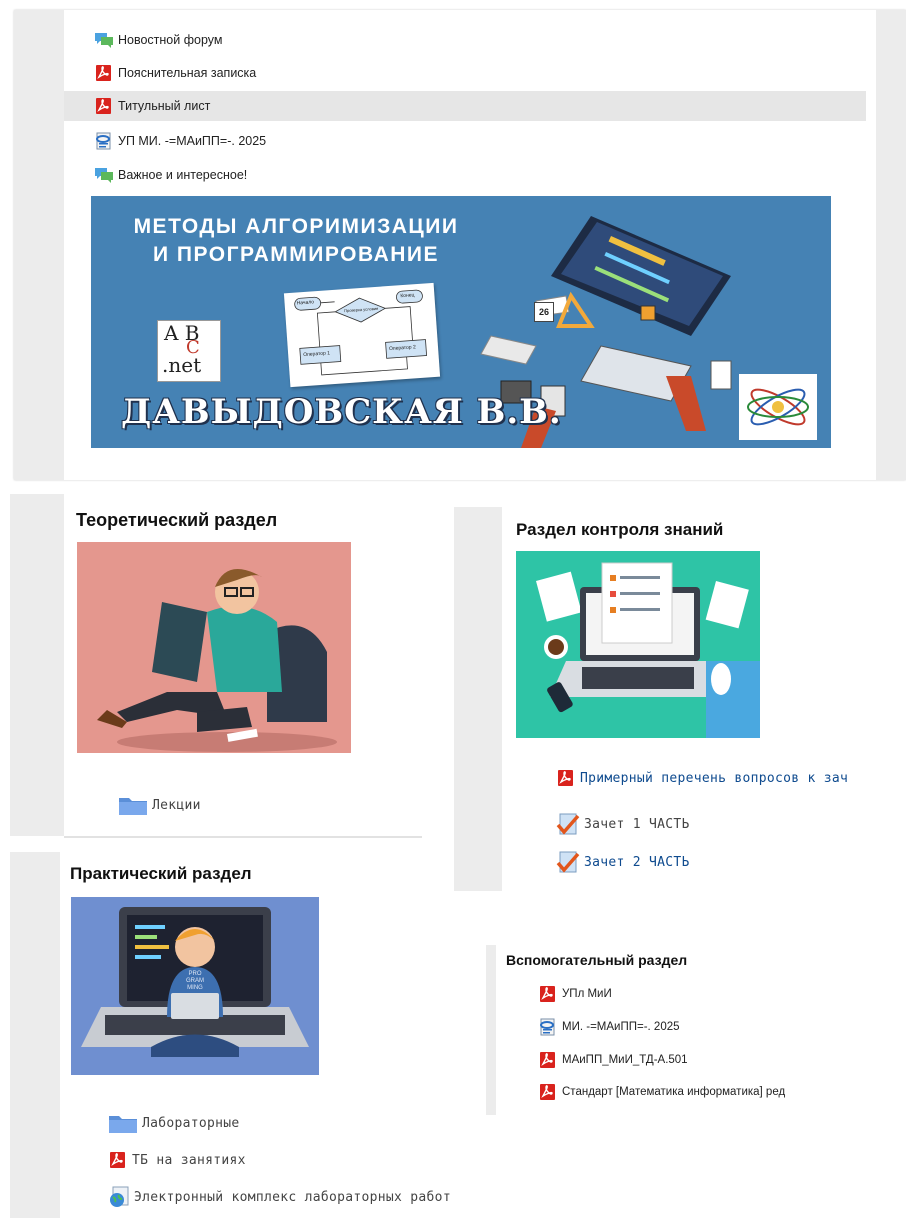 The height and width of the screenshot is (1218, 906). Describe the element at coordinates (292, 1197) in the screenshot. I see `link-label: Электронный комплекс лабораторных работ` at that location.